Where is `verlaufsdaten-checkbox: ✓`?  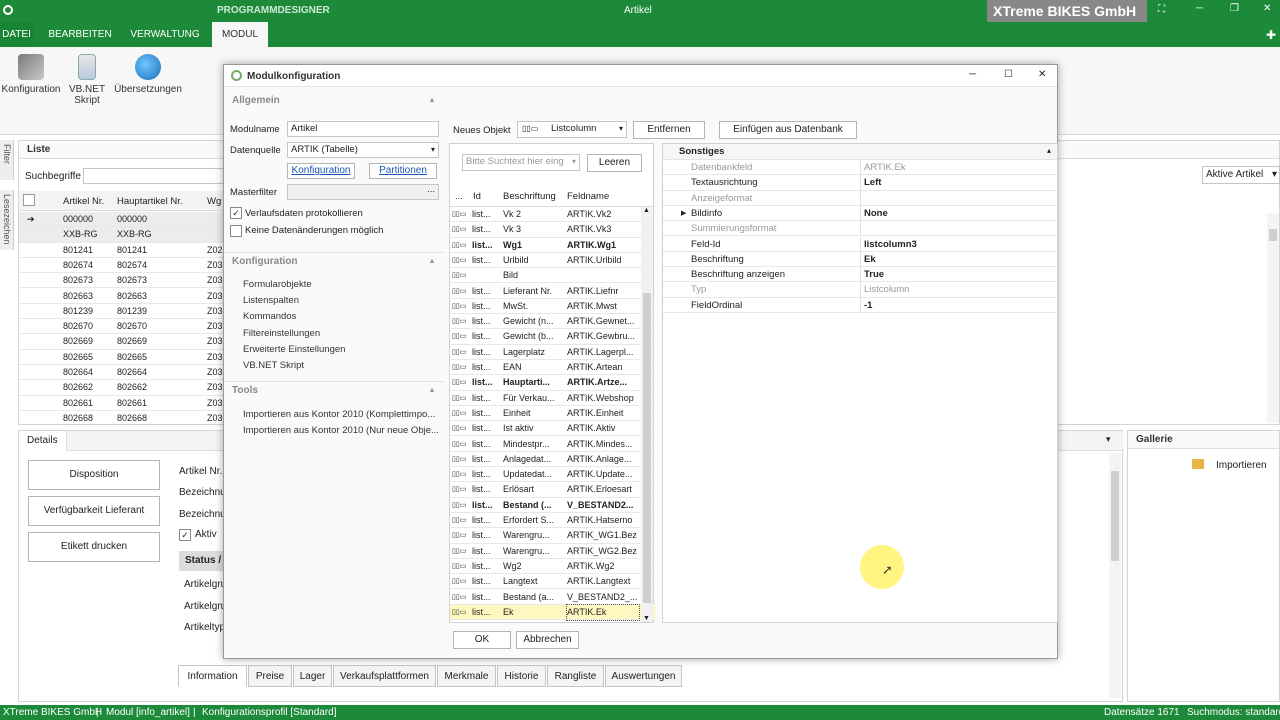
verlaufsdaten-checkbox: ✓ is located at coordinates (236, 213).